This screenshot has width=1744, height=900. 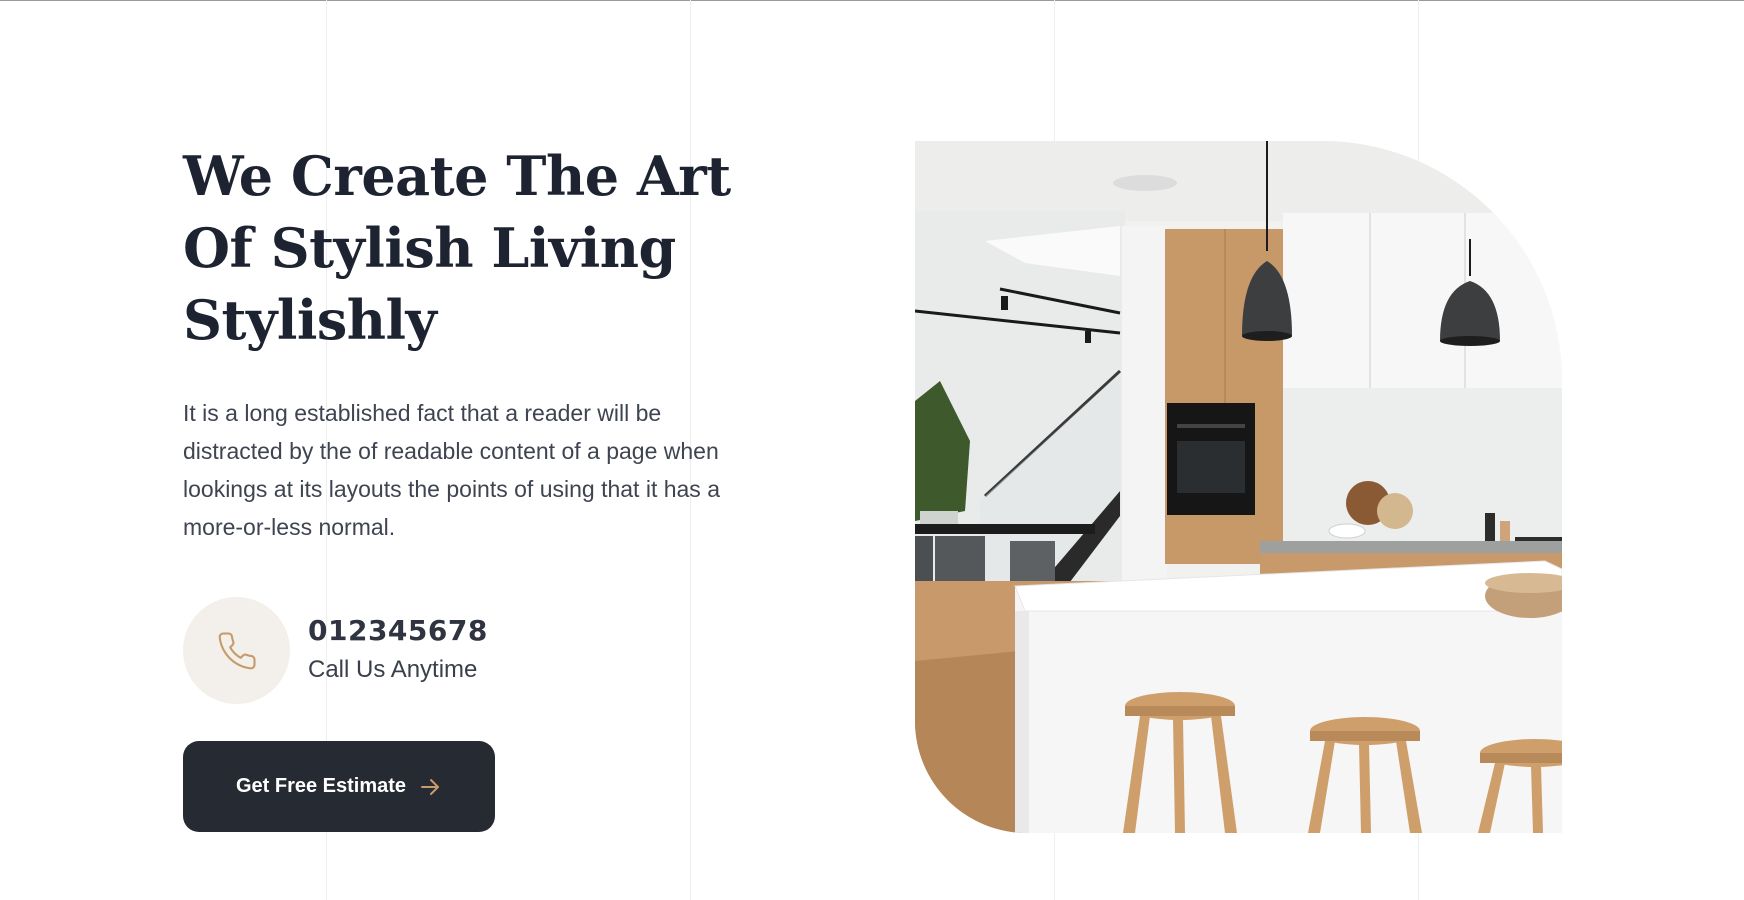 What do you see at coordinates (429, 248) in the screenshot?
I see `hero-title-line: Of Stylish Living` at bounding box center [429, 248].